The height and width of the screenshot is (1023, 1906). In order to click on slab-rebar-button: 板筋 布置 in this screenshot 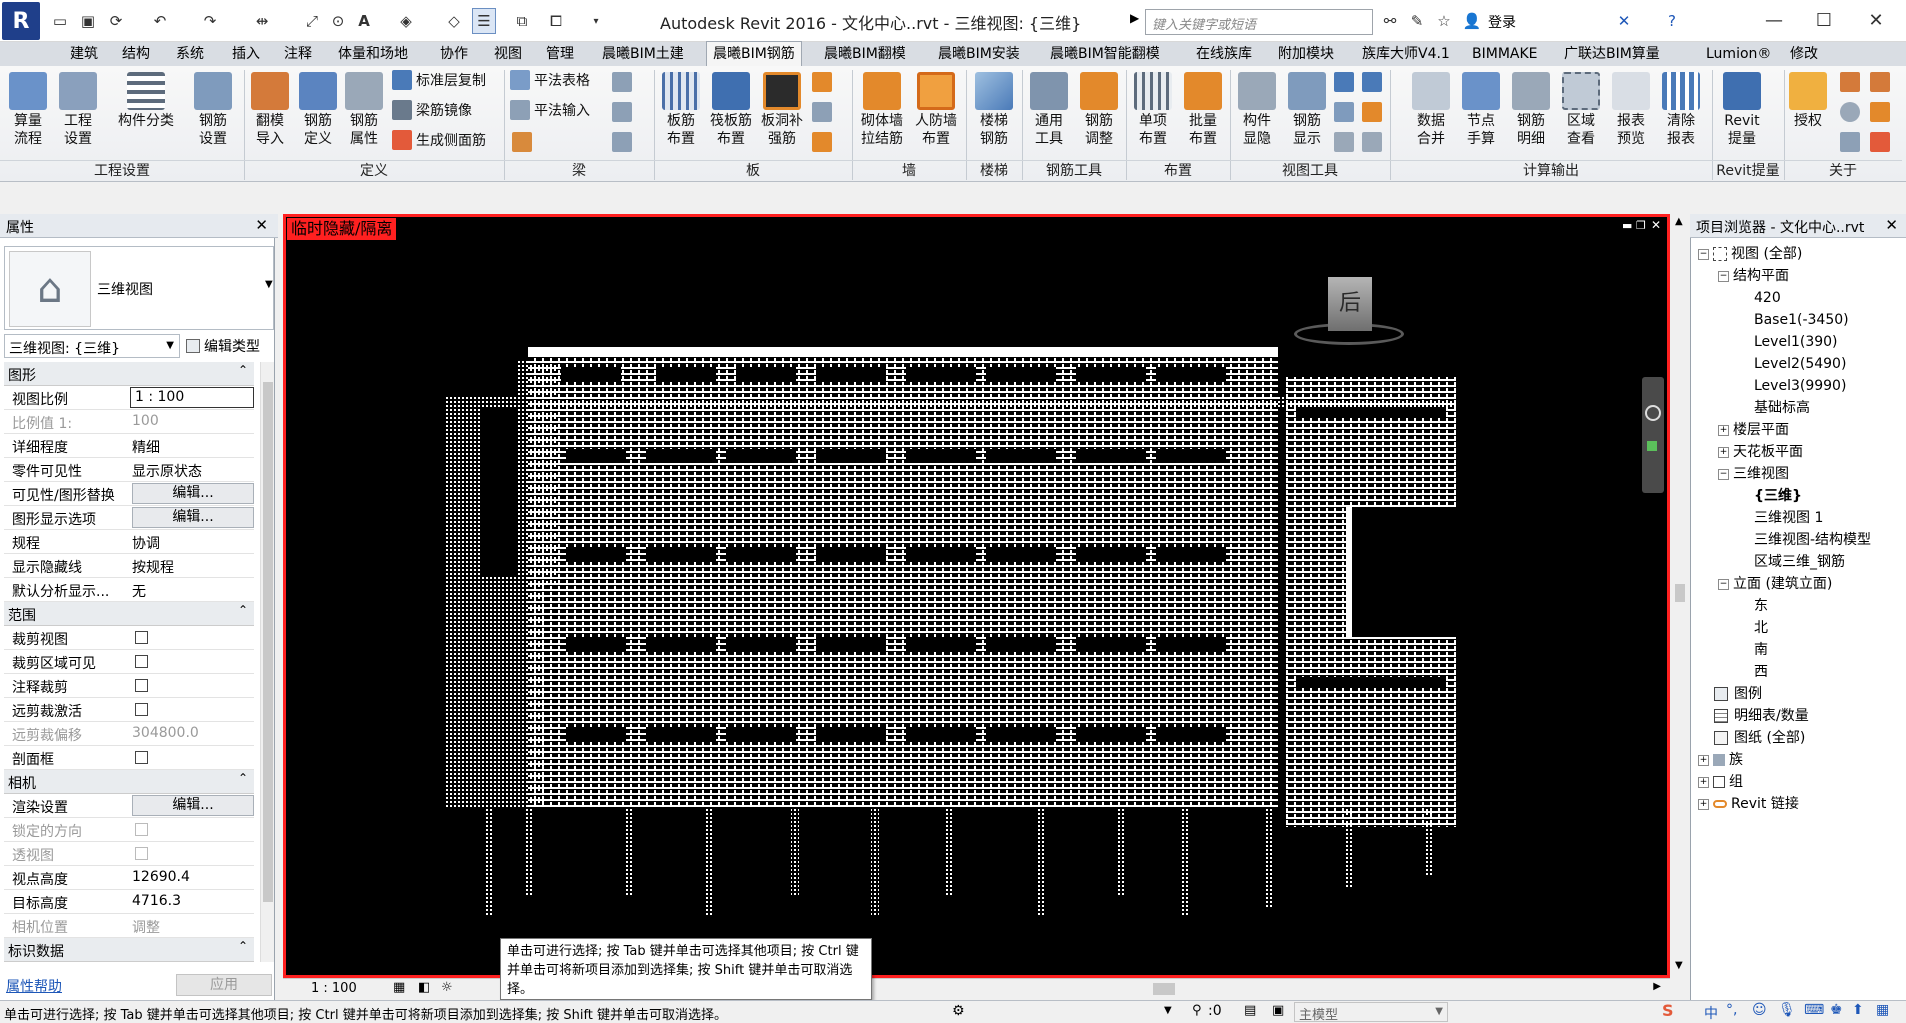, I will do `click(681, 110)`.